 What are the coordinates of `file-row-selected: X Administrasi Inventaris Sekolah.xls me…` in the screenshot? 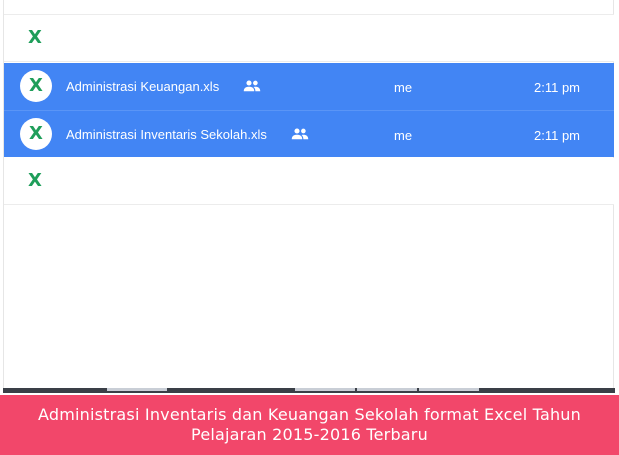 It's located at (309, 133).